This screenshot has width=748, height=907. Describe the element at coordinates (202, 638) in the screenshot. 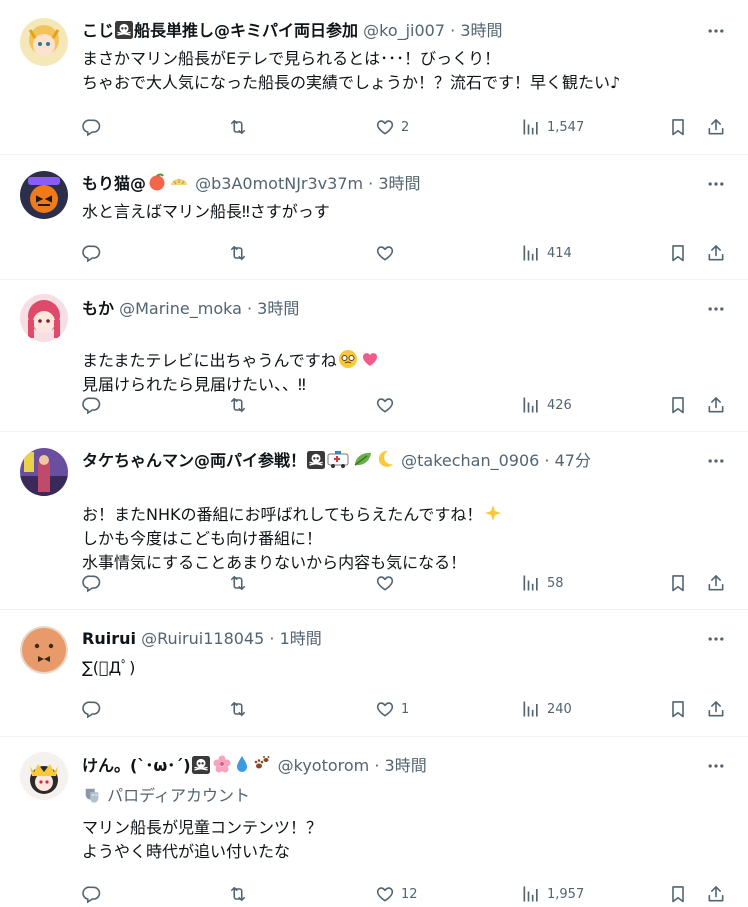

I see `handle: @Ruirui118045` at that location.